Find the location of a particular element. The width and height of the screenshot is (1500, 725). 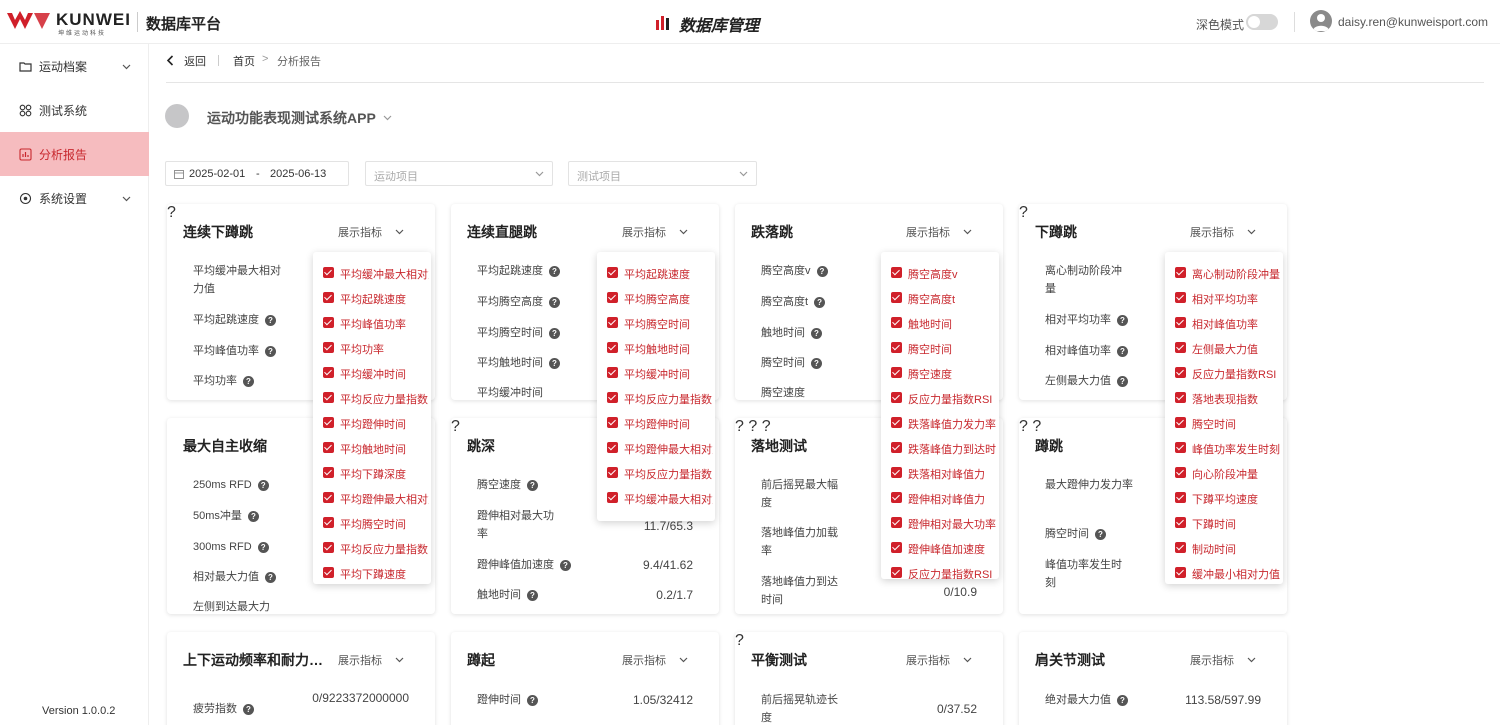

indicator-option: 跌落峰值力到达时间 is located at coordinates (944, 448).